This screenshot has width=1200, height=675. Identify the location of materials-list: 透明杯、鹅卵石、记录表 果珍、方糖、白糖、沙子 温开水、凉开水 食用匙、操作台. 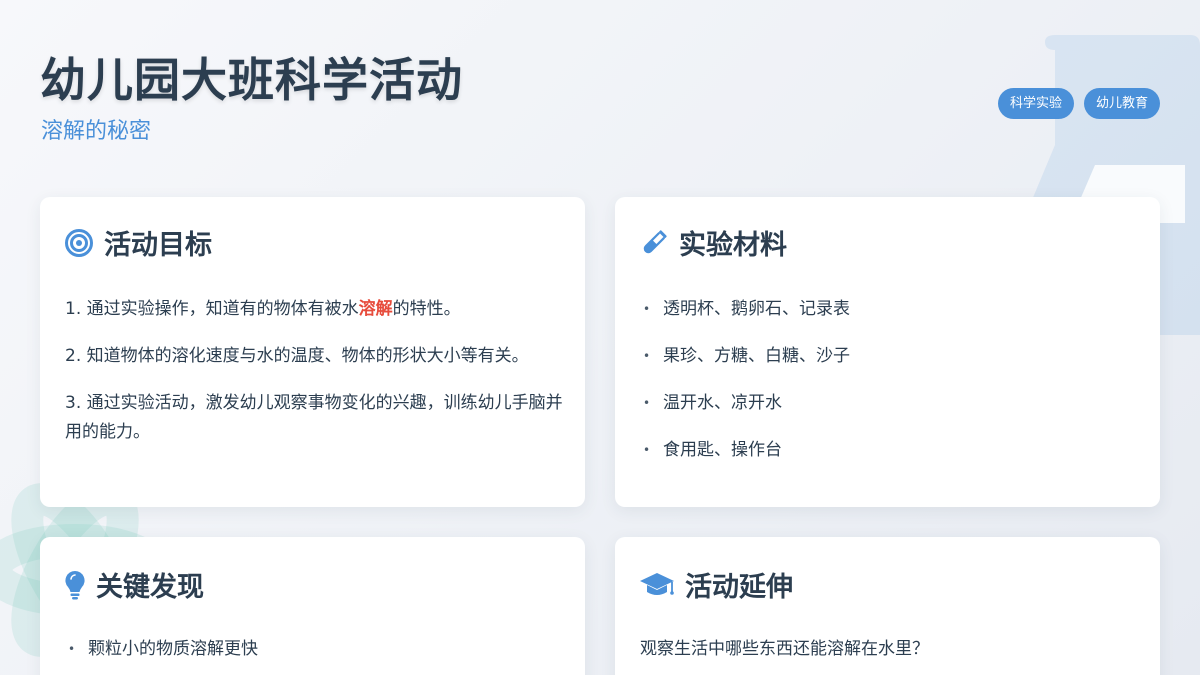
(746, 389).